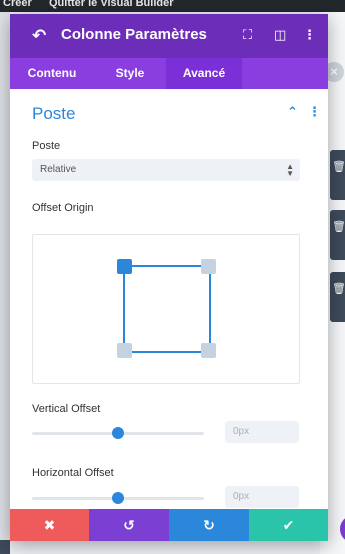 This screenshot has width=345, height=554. I want to click on quit-visual-builder-link: Quitter le Visual Builder, so click(111, 4).